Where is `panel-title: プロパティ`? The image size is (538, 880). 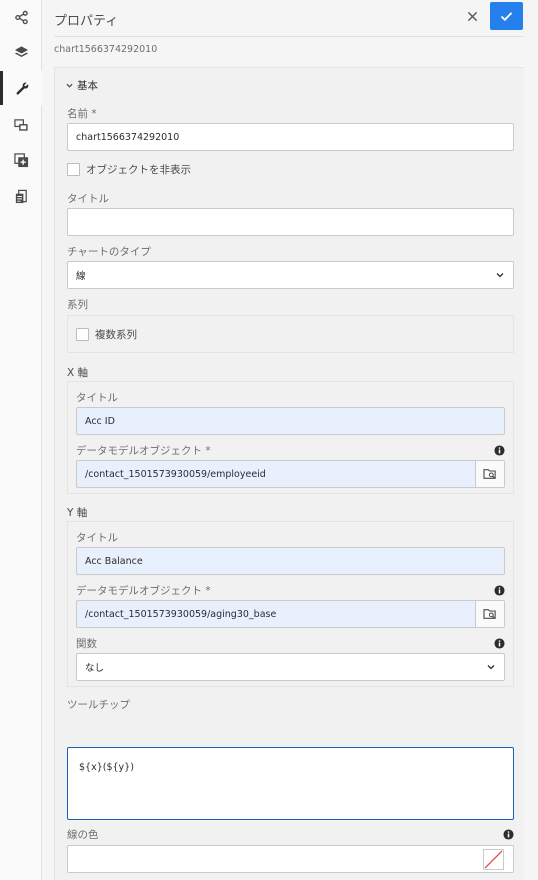 panel-title: プロパティ is located at coordinates (86, 21).